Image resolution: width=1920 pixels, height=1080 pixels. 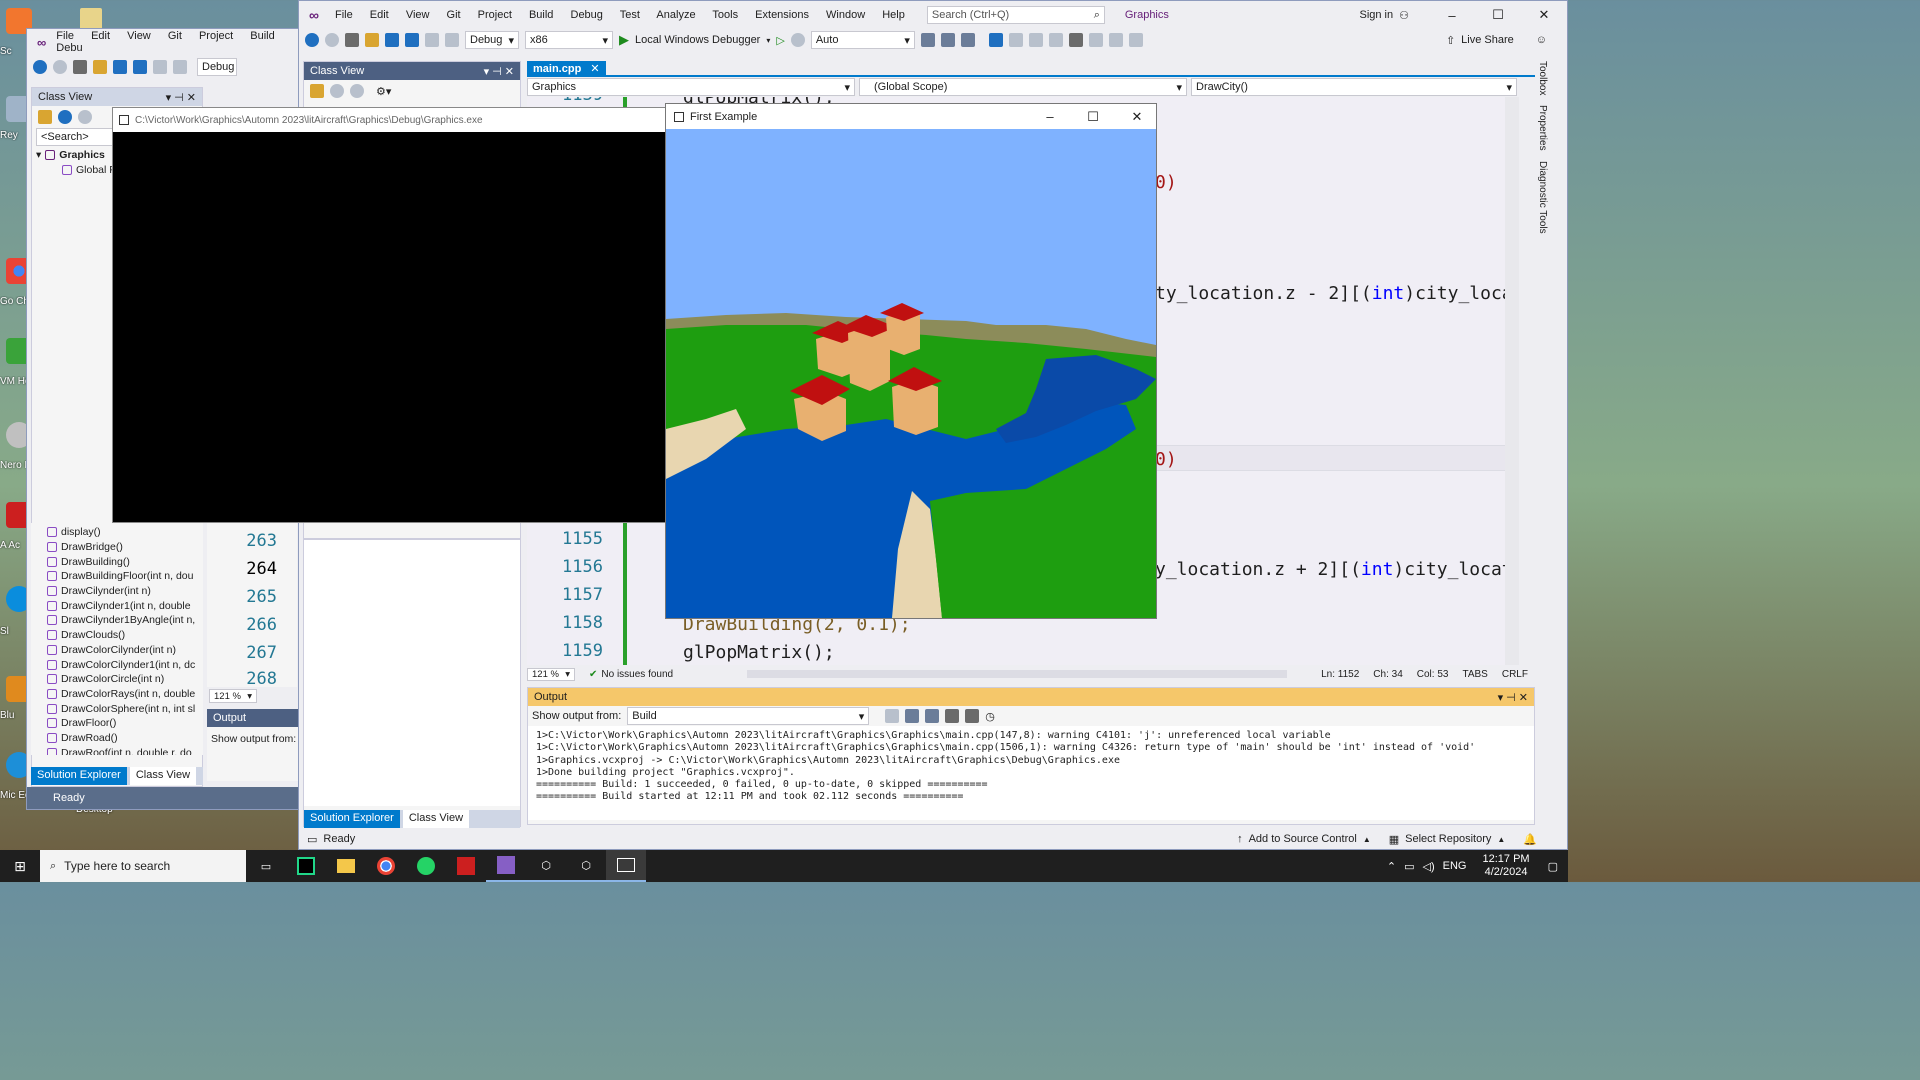 I want to click on side-tab-diagnostic-tools: Diagnostic Tools, so click(x=1542, y=197).